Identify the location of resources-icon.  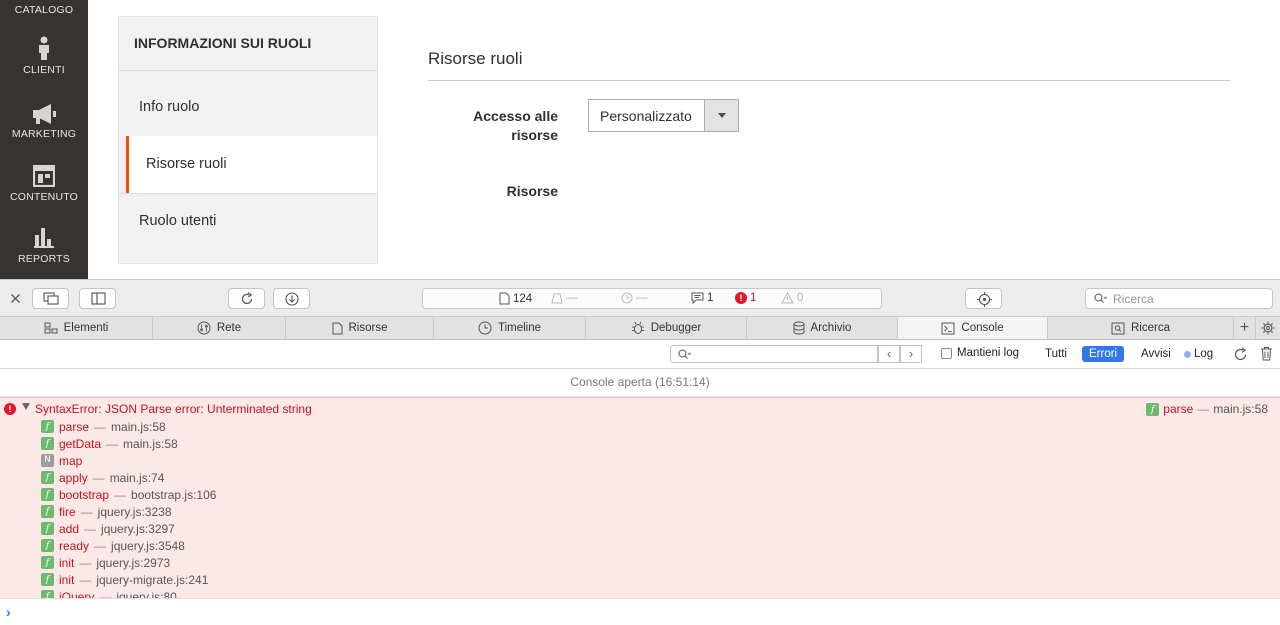
(337, 328).